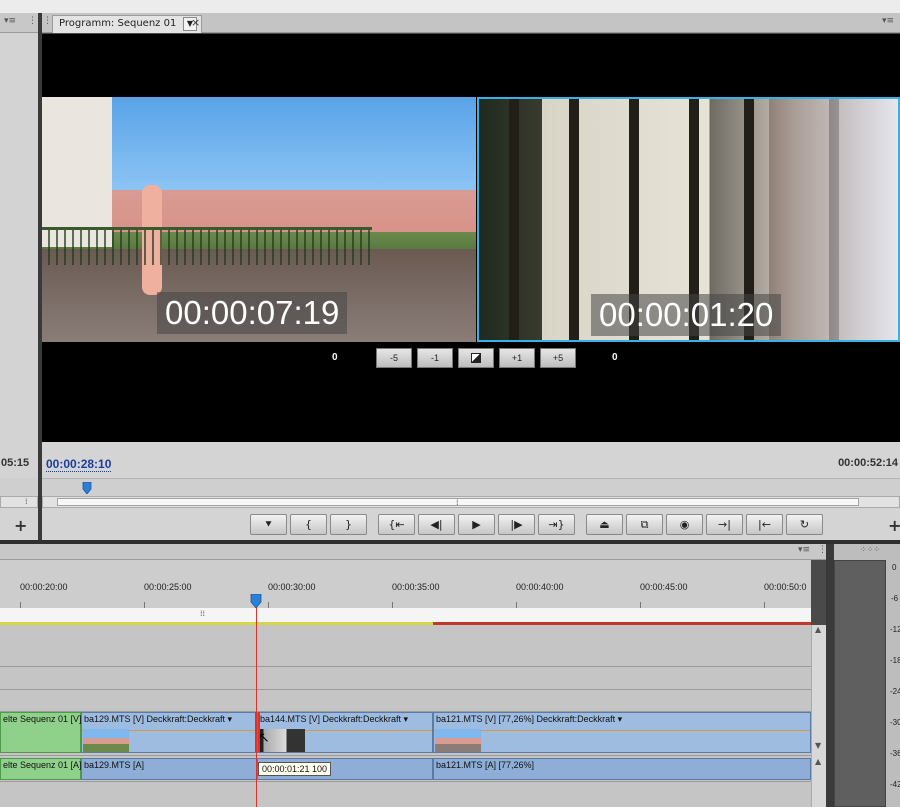 The width and height of the screenshot is (900, 807). Describe the element at coordinates (684, 524) in the screenshot. I see `export-frame-button: ◉` at that location.